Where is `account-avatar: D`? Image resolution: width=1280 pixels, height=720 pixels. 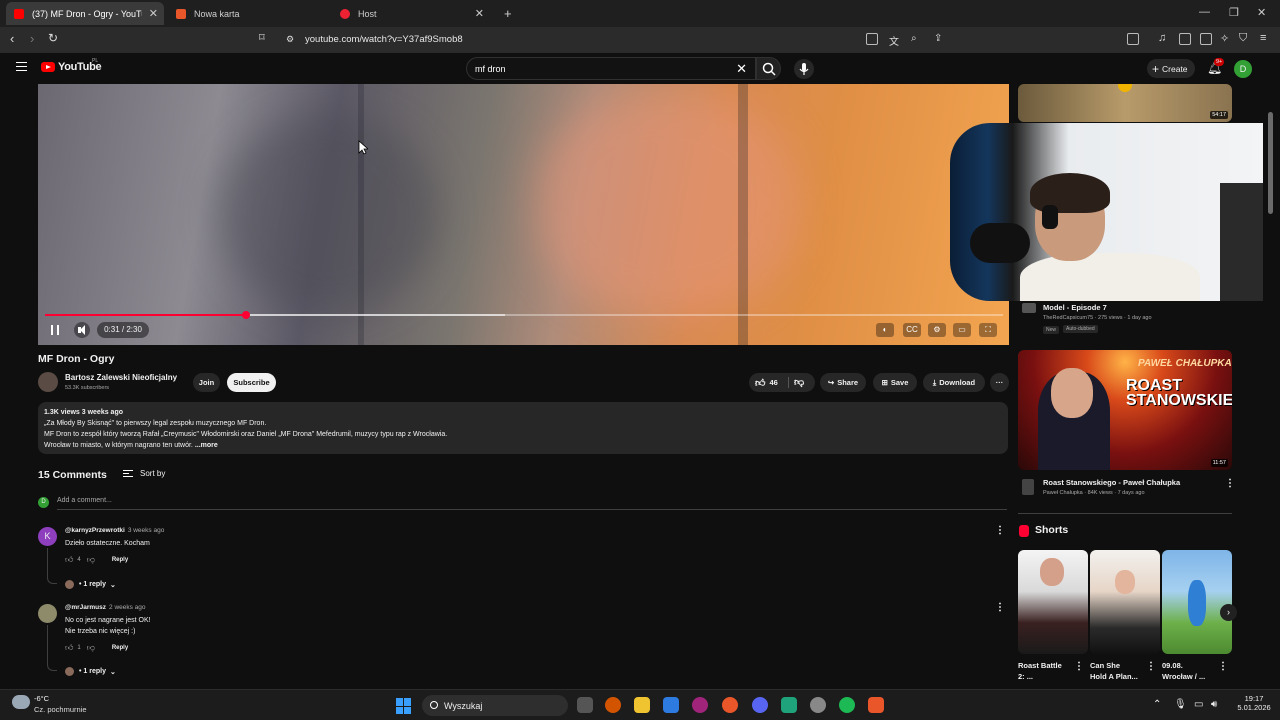
account-avatar: D is located at coordinates (1243, 69).